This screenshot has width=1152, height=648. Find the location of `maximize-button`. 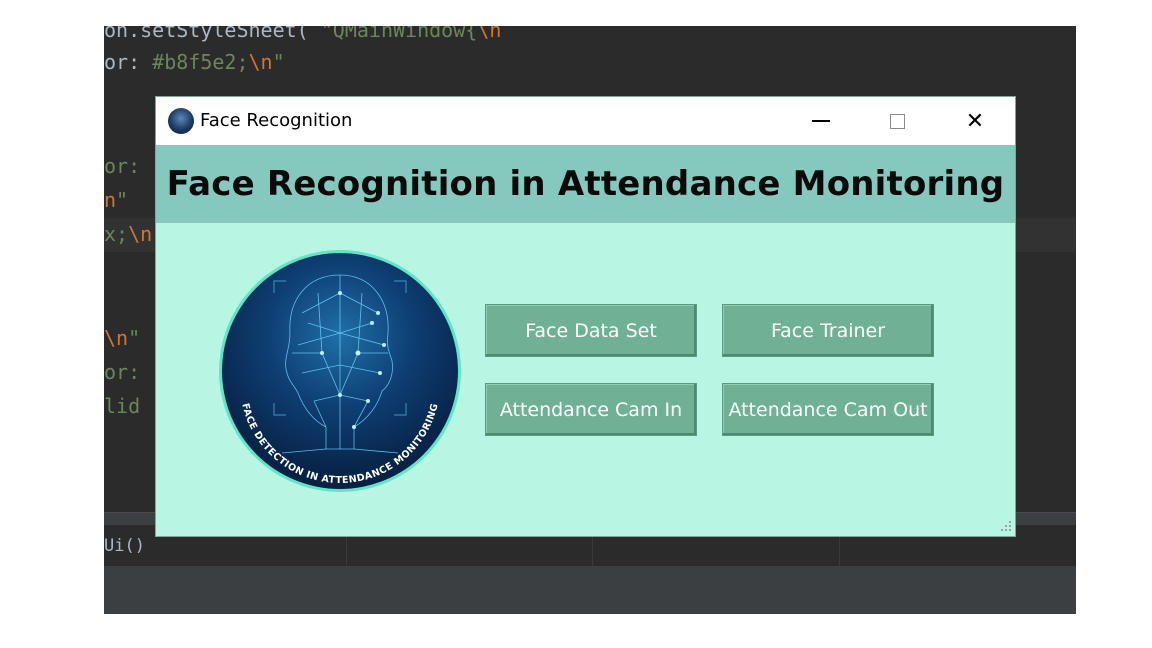

maximize-button is located at coordinates (897, 121).